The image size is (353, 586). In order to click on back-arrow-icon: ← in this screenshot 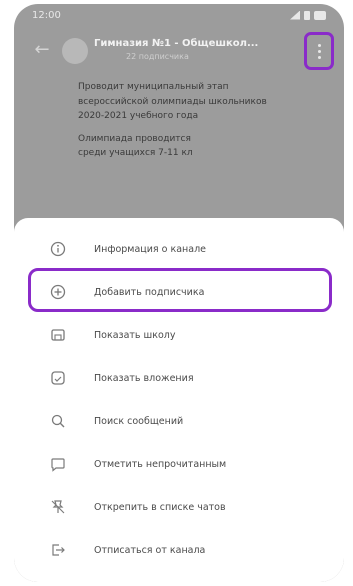, I will do `click(42, 50)`.